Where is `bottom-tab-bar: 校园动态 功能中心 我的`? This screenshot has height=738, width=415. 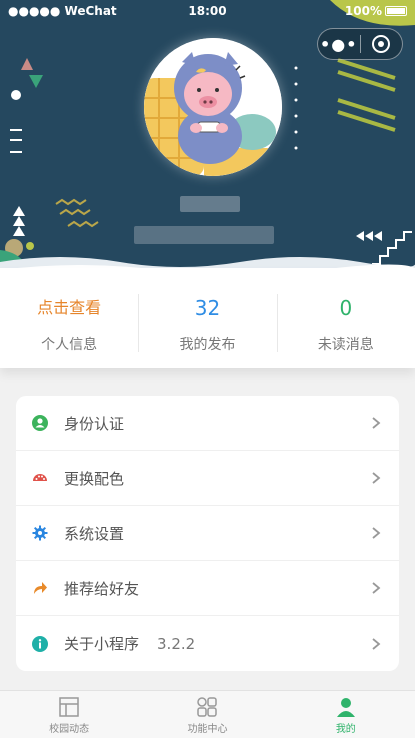
bottom-tab-bar: 校园动态 功能中心 我的 is located at coordinates (207, 714).